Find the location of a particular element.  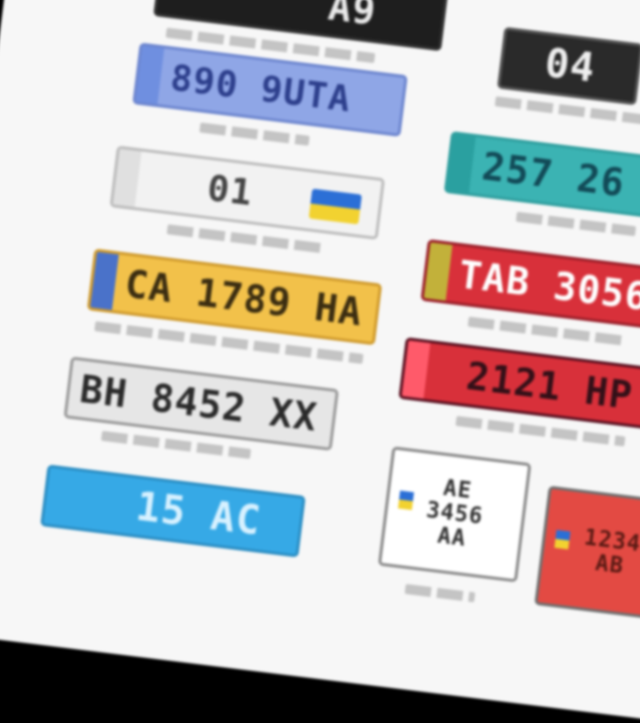

plate-number-1: A9 is located at coordinates (352, 17).